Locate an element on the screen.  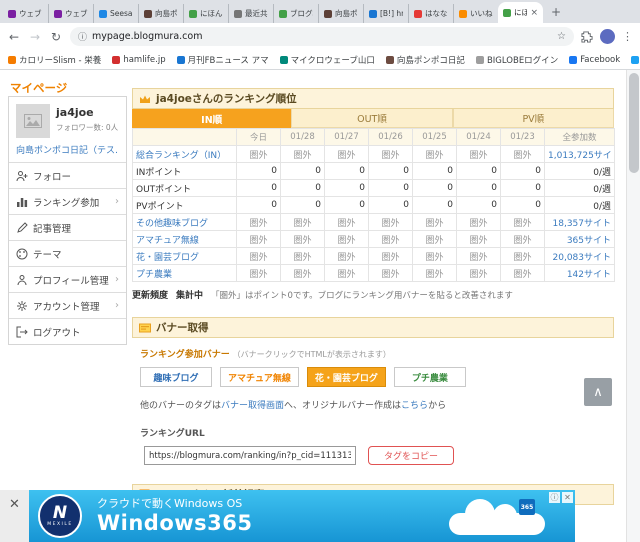
column-header: 01/24 is located at coordinates (478, 137).